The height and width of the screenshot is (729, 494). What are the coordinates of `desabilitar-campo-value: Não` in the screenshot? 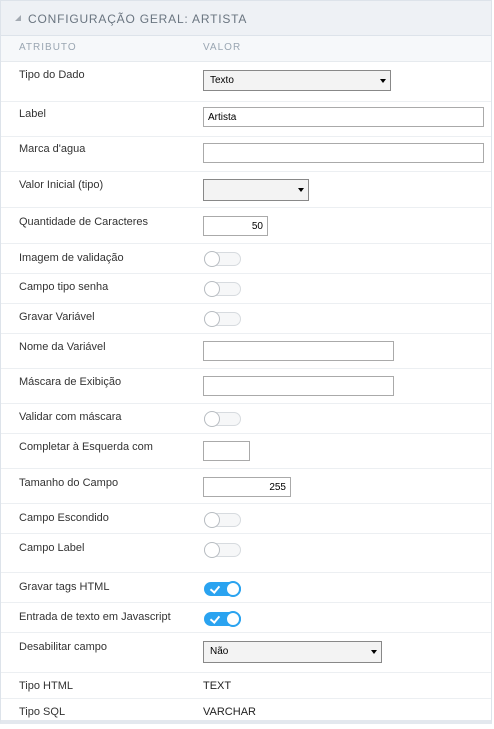 It's located at (219, 651).